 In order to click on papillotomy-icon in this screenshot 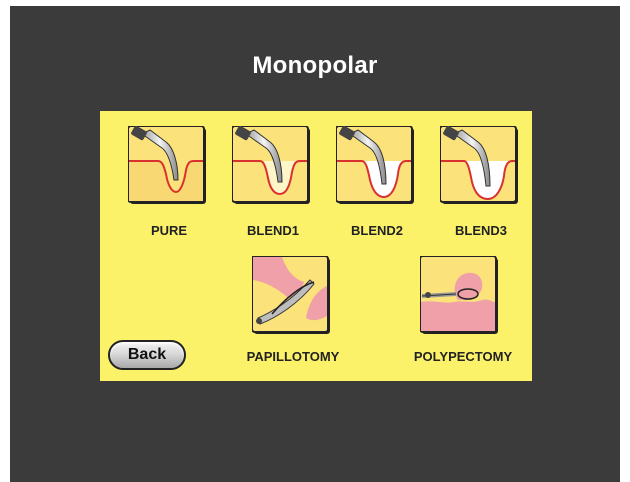, I will do `click(291, 295)`.